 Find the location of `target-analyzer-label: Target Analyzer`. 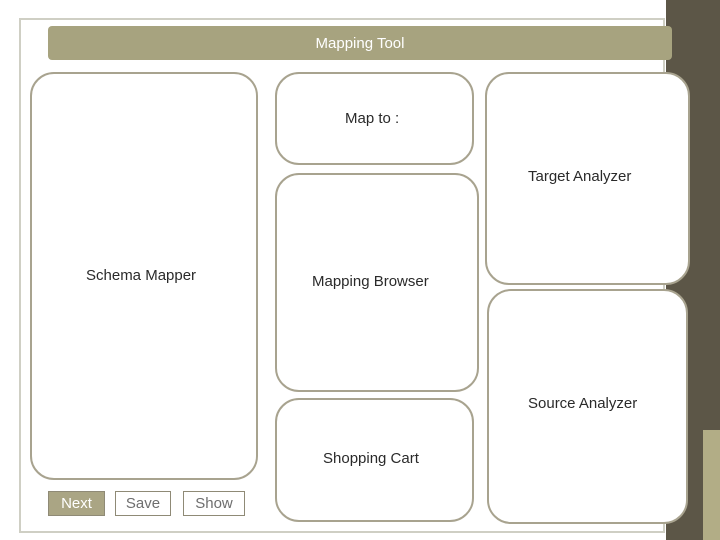

target-analyzer-label: Target Analyzer is located at coordinates (580, 176).